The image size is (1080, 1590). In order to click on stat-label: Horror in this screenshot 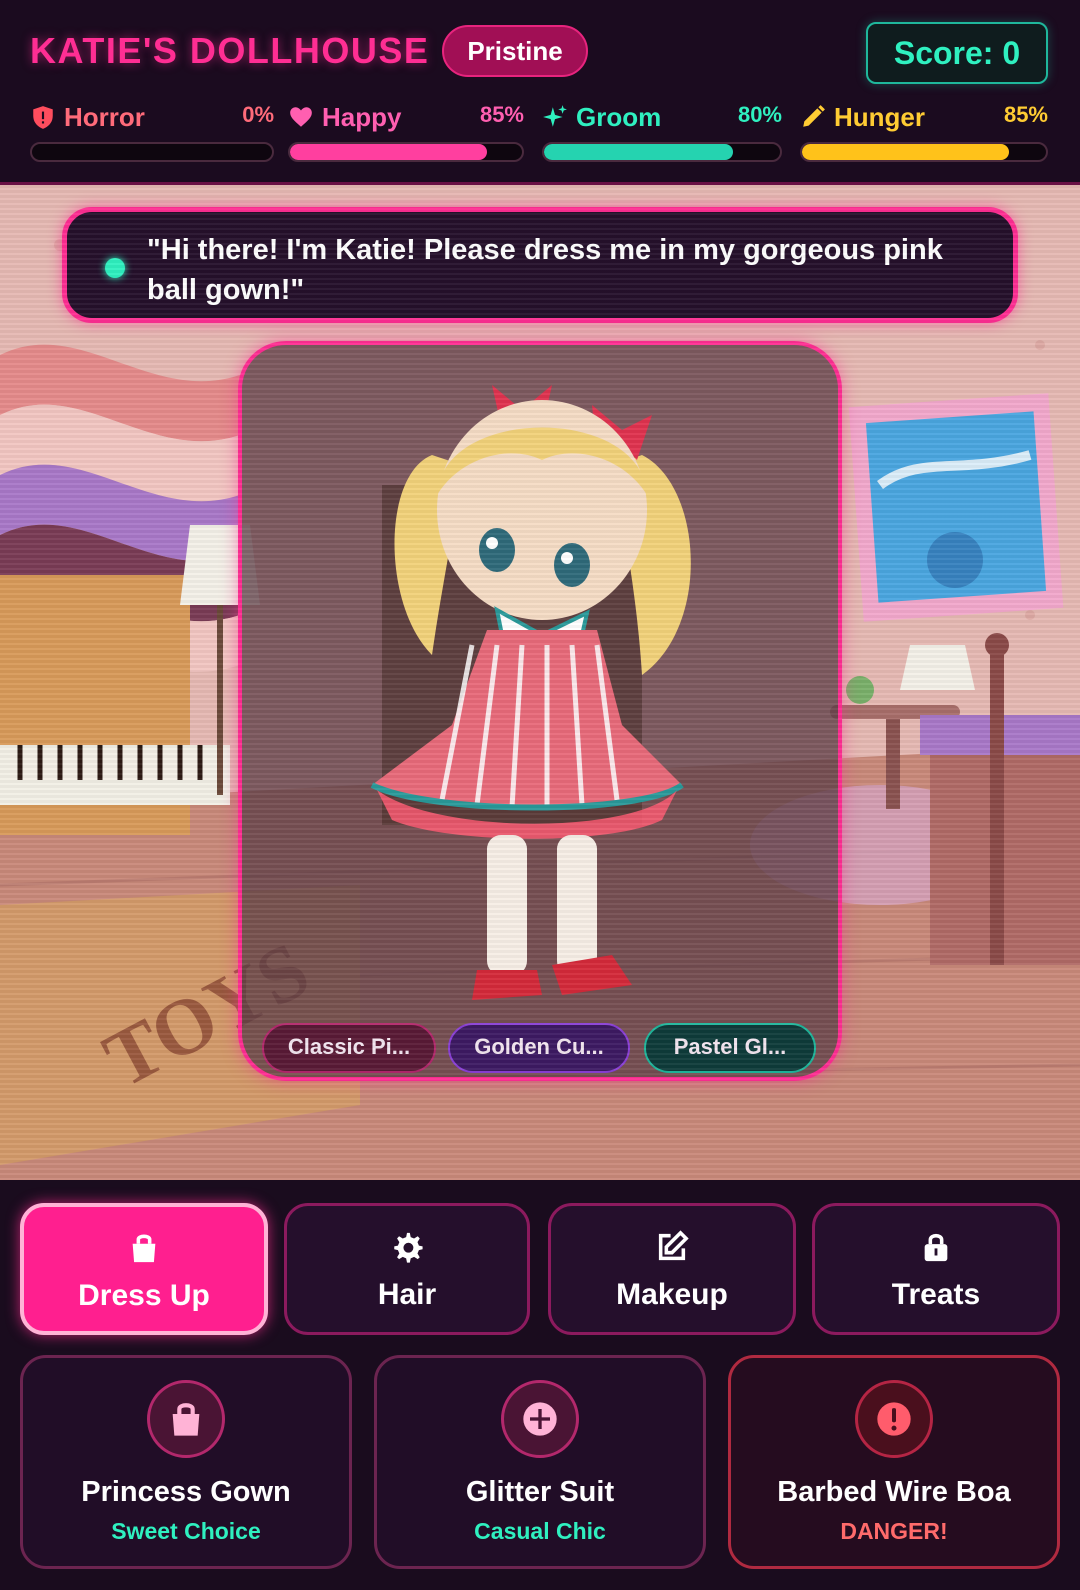, I will do `click(104, 117)`.